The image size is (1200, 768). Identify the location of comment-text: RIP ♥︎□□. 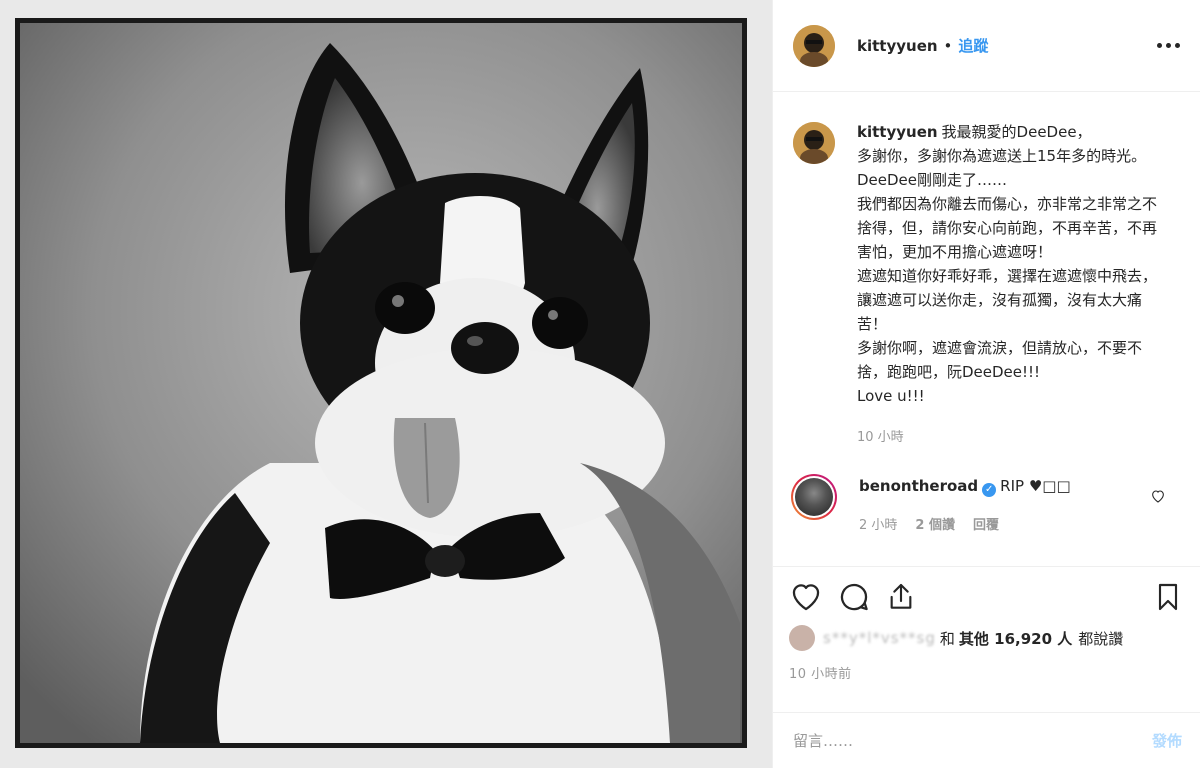
(1035, 486).